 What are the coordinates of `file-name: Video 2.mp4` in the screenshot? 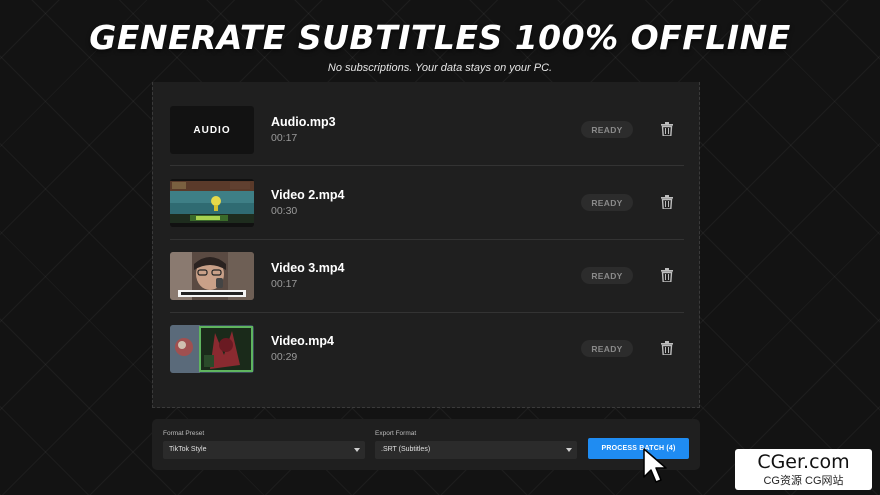 It's located at (308, 195).